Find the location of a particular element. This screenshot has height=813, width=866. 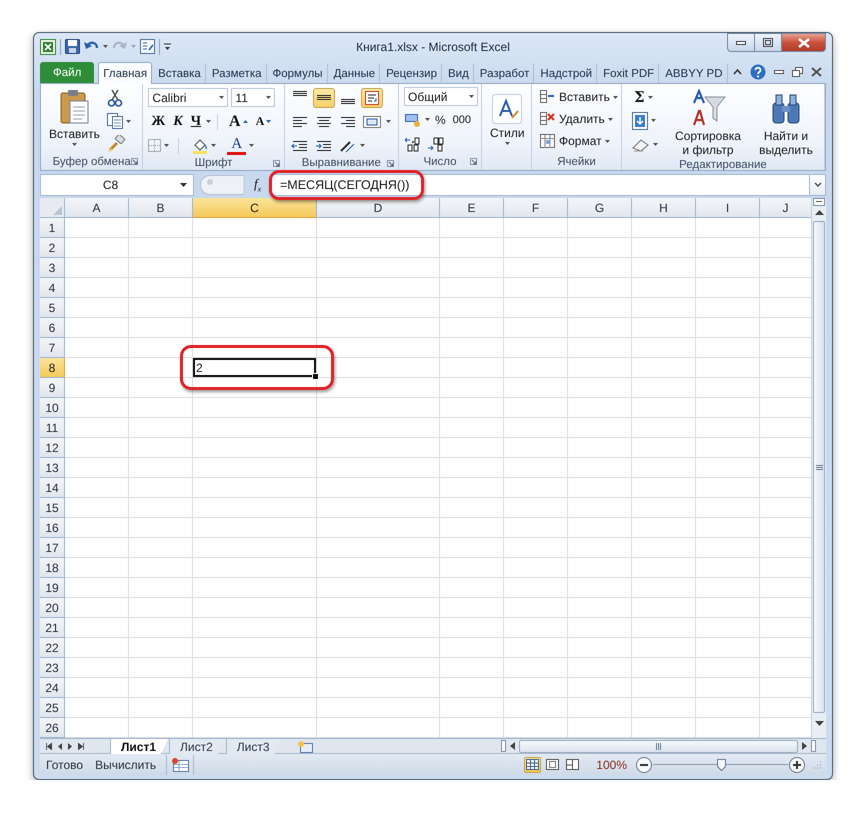

row-header: 21 is located at coordinates (52, 628).